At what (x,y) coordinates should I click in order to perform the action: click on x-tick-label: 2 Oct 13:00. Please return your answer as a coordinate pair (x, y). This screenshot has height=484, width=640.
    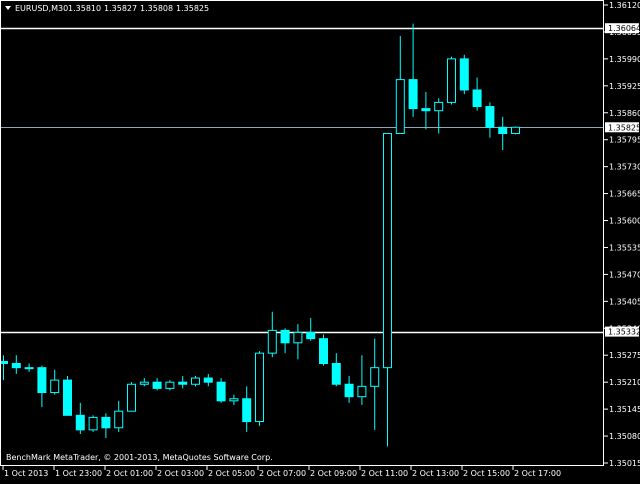
    Looking at the image, I should click on (435, 473).